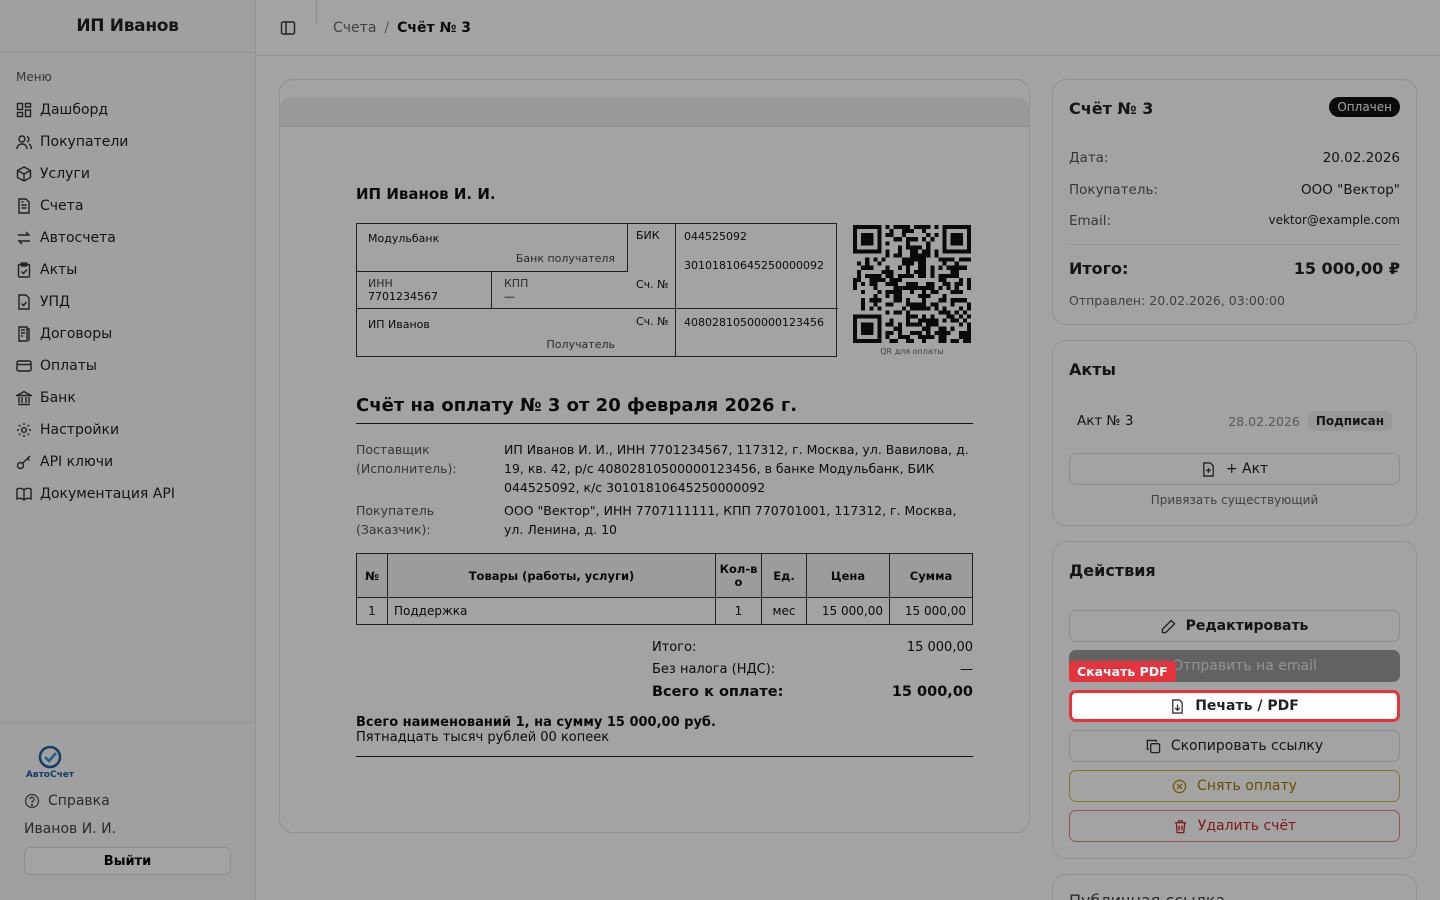  What do you see at coordinates (931, 575) in the screenshot?
I see `column-header: Сумма` at bounding box center [931, 575].